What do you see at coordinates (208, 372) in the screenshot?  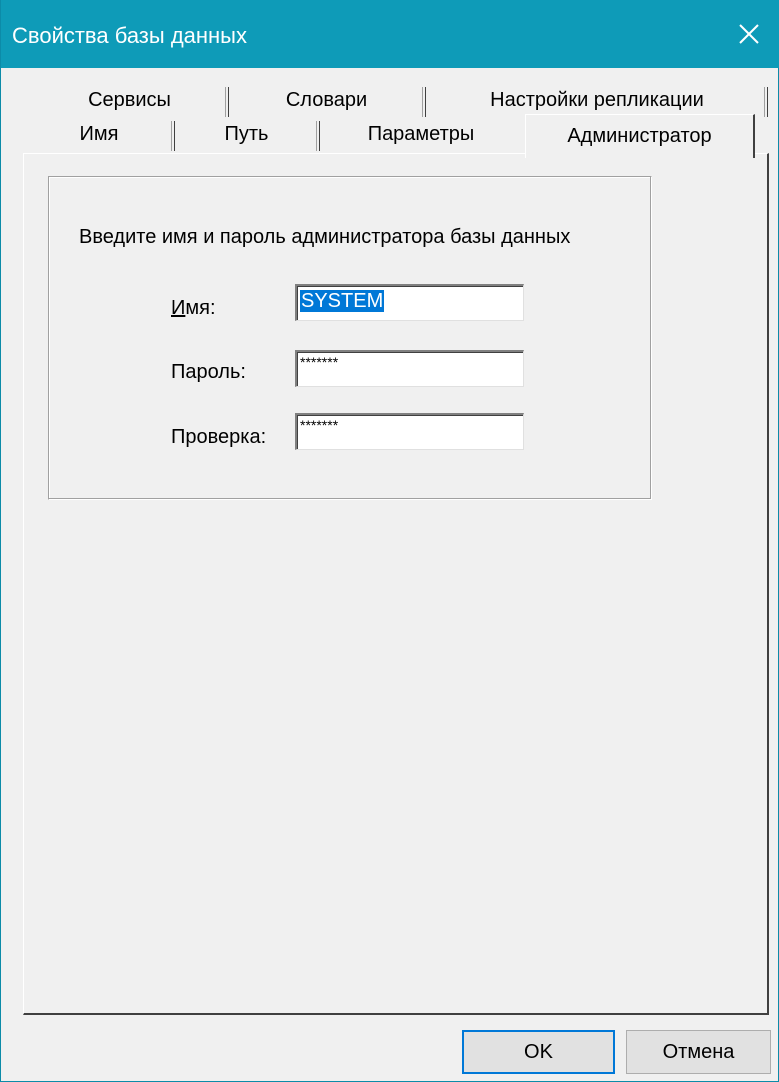 I see `password-label: Пароль:` at bounding box center [208, 372].